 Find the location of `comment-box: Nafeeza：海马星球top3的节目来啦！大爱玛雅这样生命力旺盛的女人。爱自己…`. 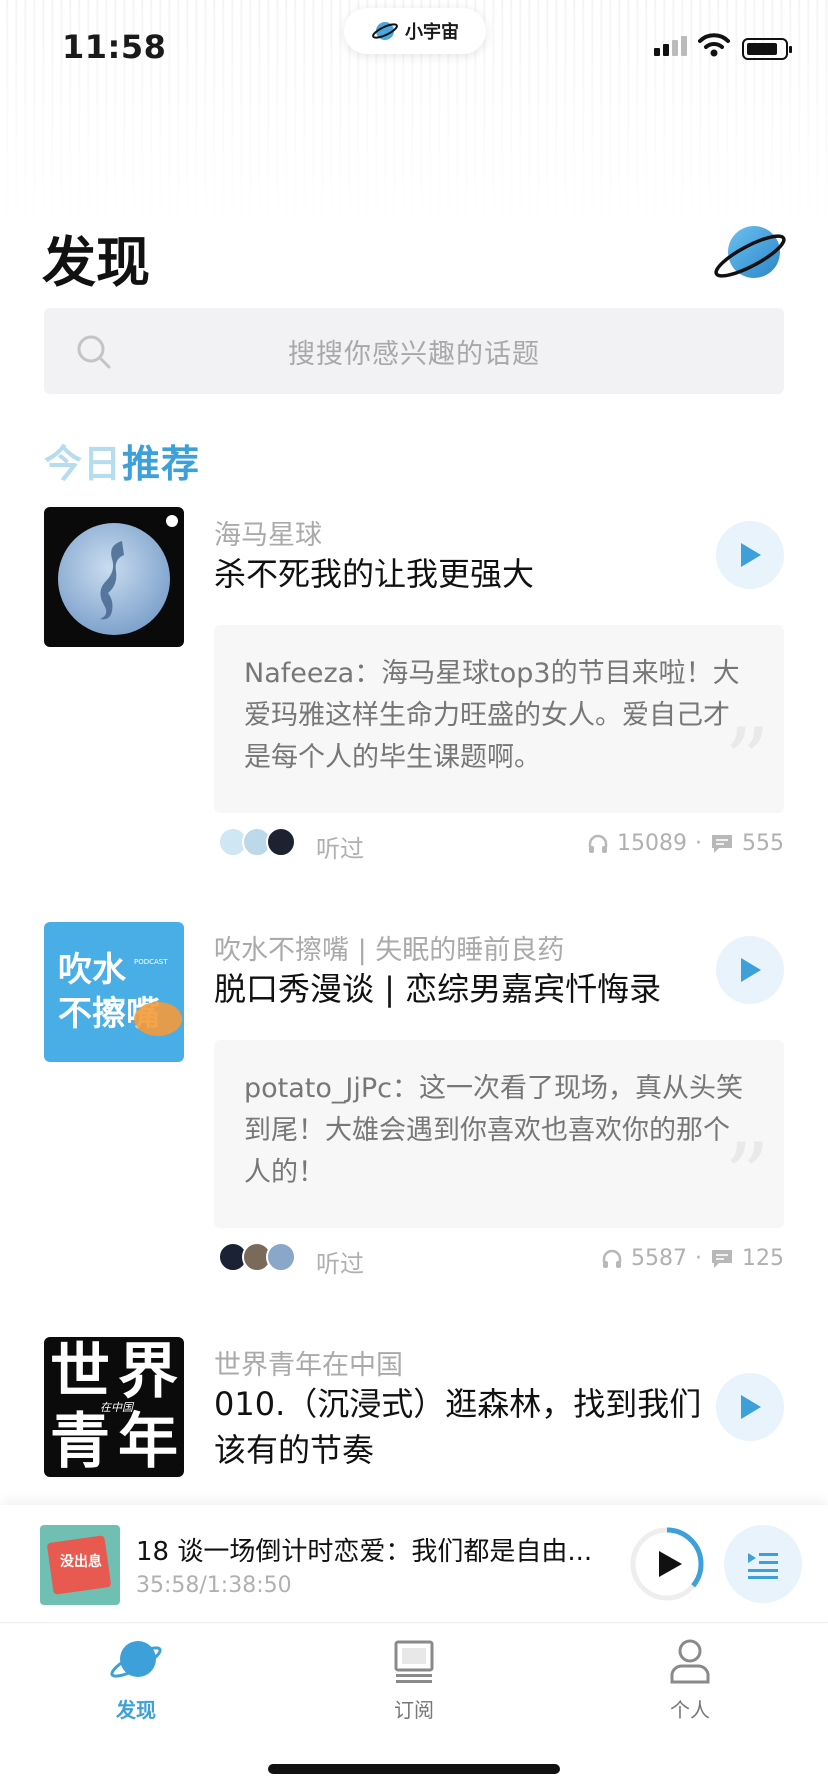

comment-box: Nafeeza：海马星球top3的节目来啦！大爱玛雅这样生命力旺盛的女人。爱自己… is located at coordinates (499, 719).